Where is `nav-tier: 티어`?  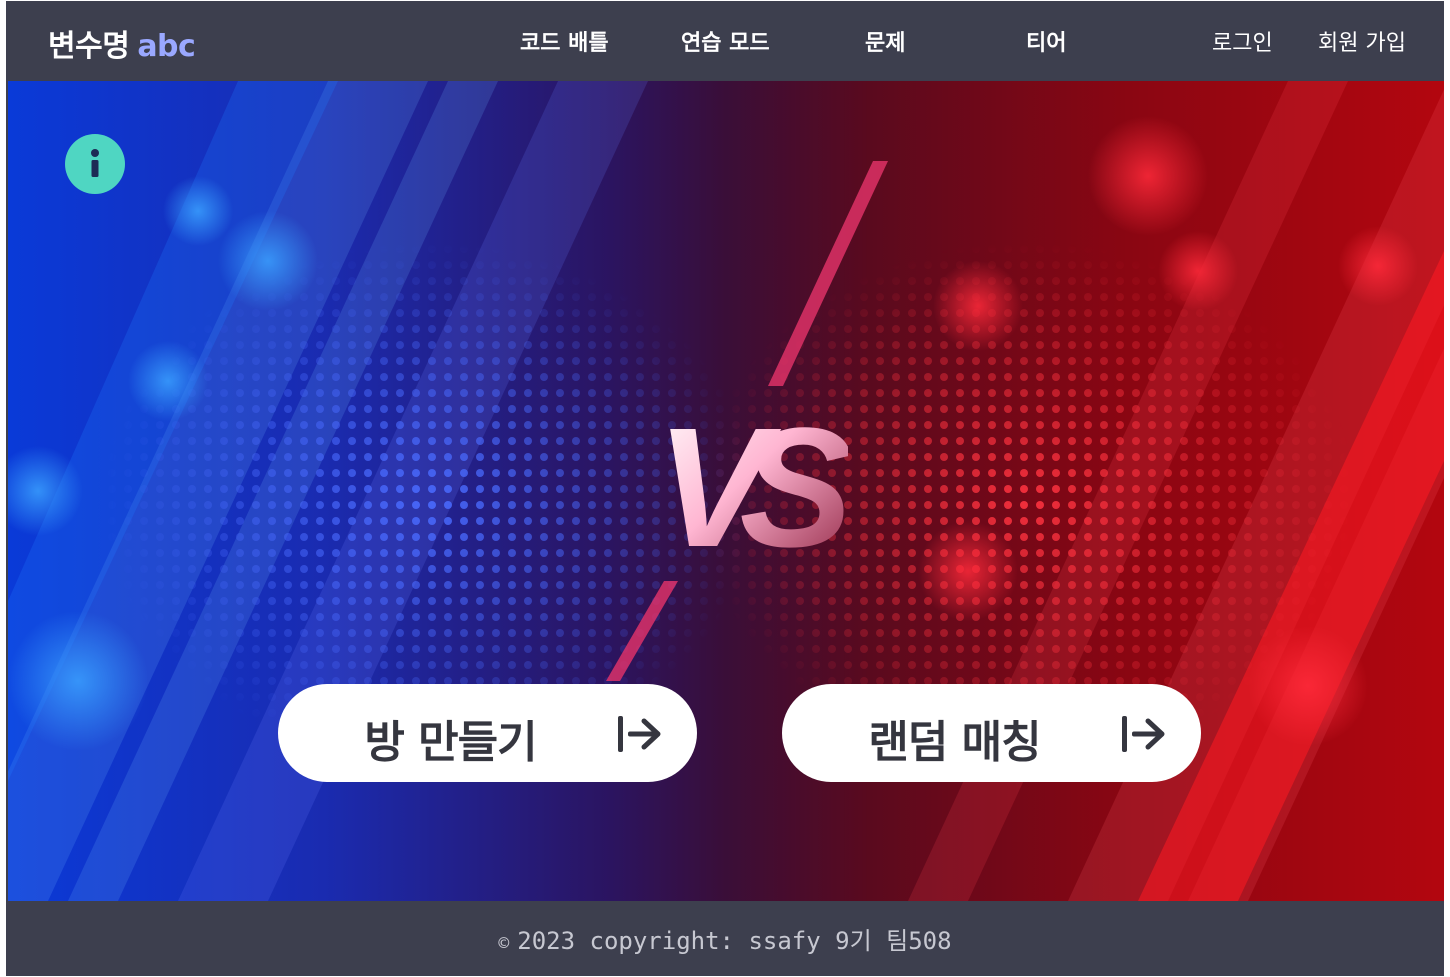
nav-tier: 티어 is located at coordinates (1046, 41).